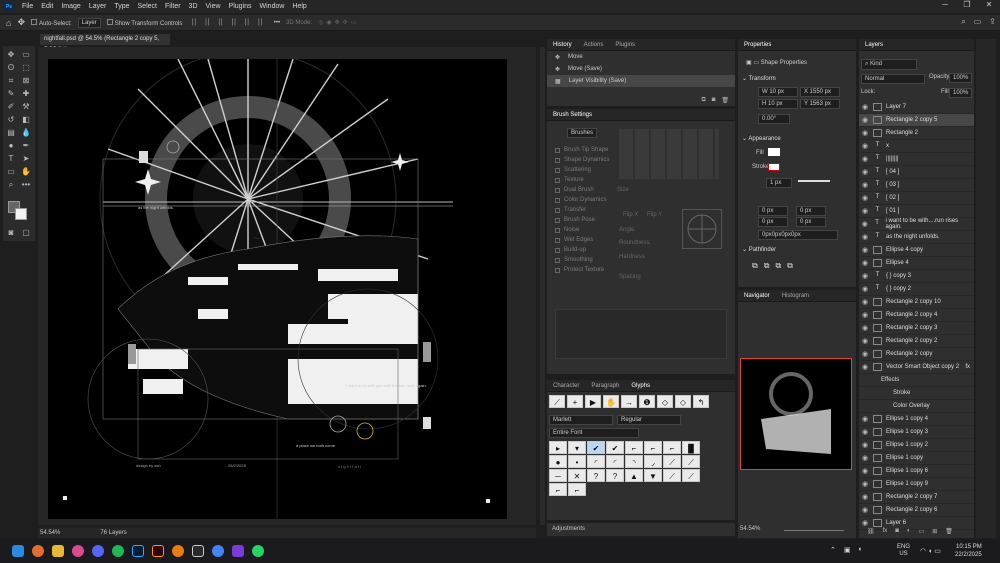 Image resolution: width=1000 pixels, height=563 pixels. Describe the element at coordinates (582, 160) in the screenshot. I see `brush-option: Shape Dynamics` at that location.